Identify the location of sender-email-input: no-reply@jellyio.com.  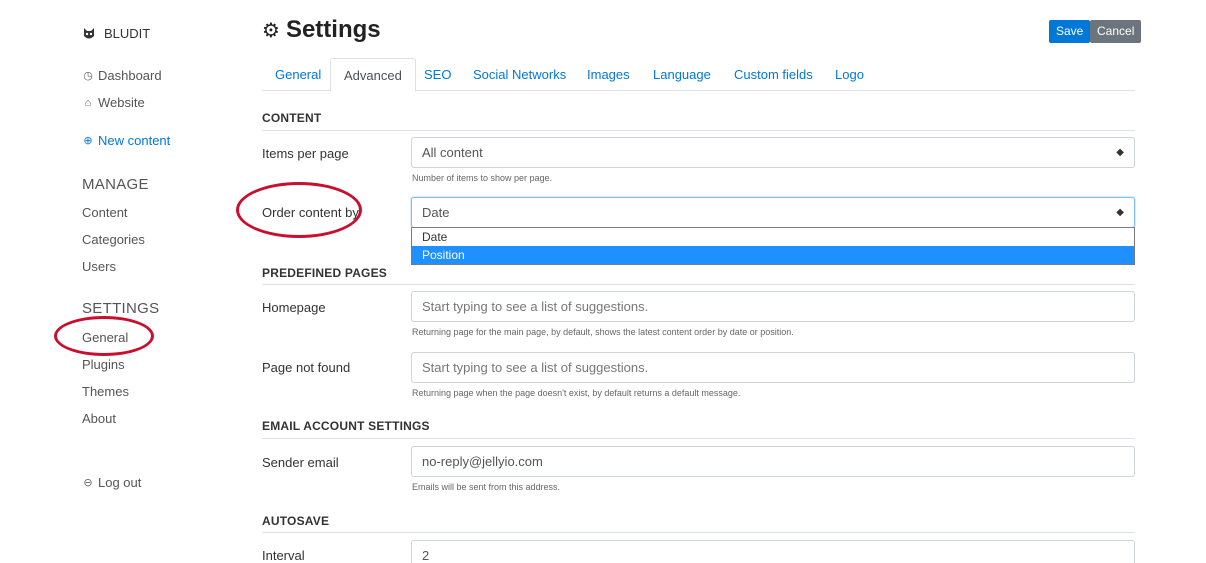
(773, 461).